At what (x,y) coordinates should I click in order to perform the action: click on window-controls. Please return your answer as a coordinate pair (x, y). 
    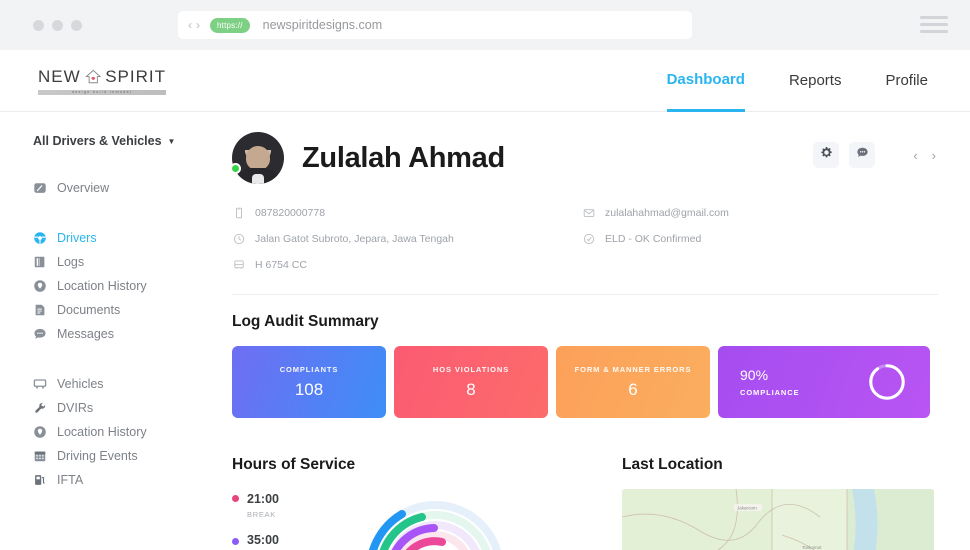
    Looking at the image, I should click on (57, 25).